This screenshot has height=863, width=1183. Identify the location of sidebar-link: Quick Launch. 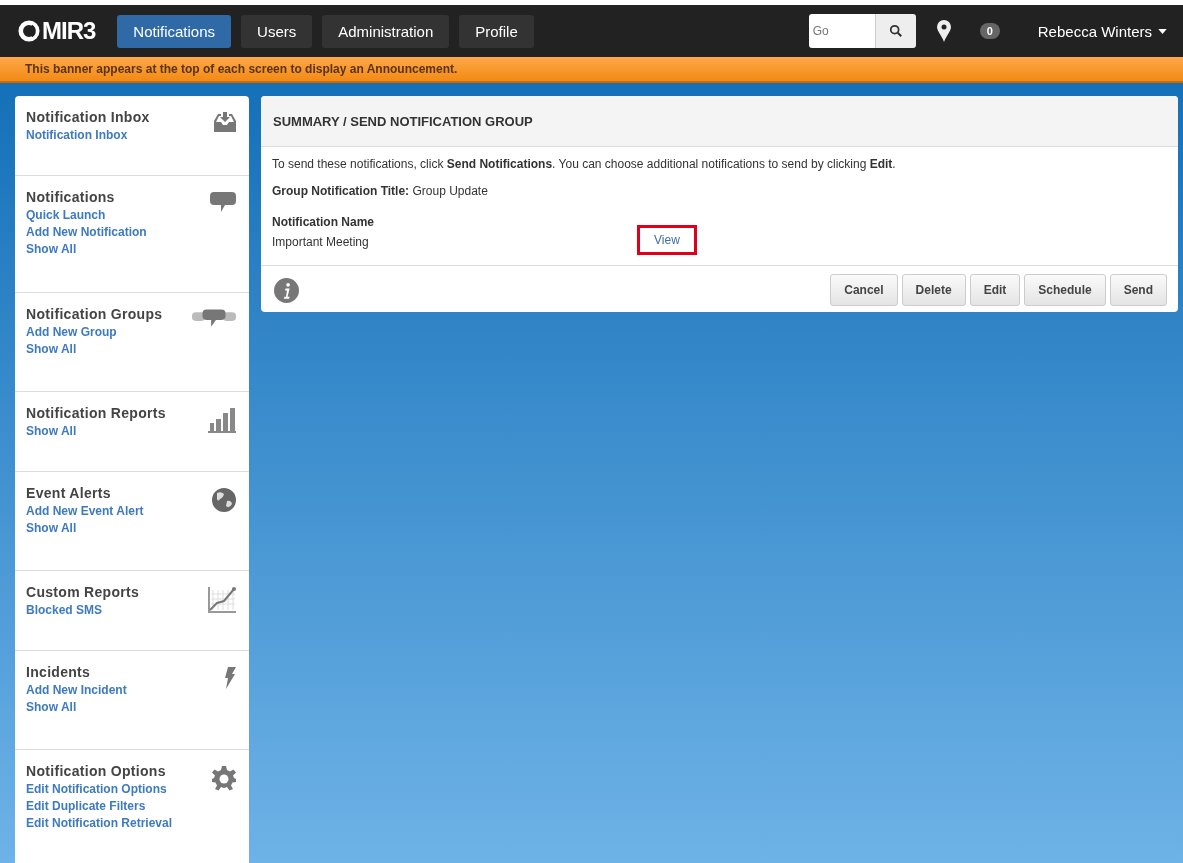
(66, 215).